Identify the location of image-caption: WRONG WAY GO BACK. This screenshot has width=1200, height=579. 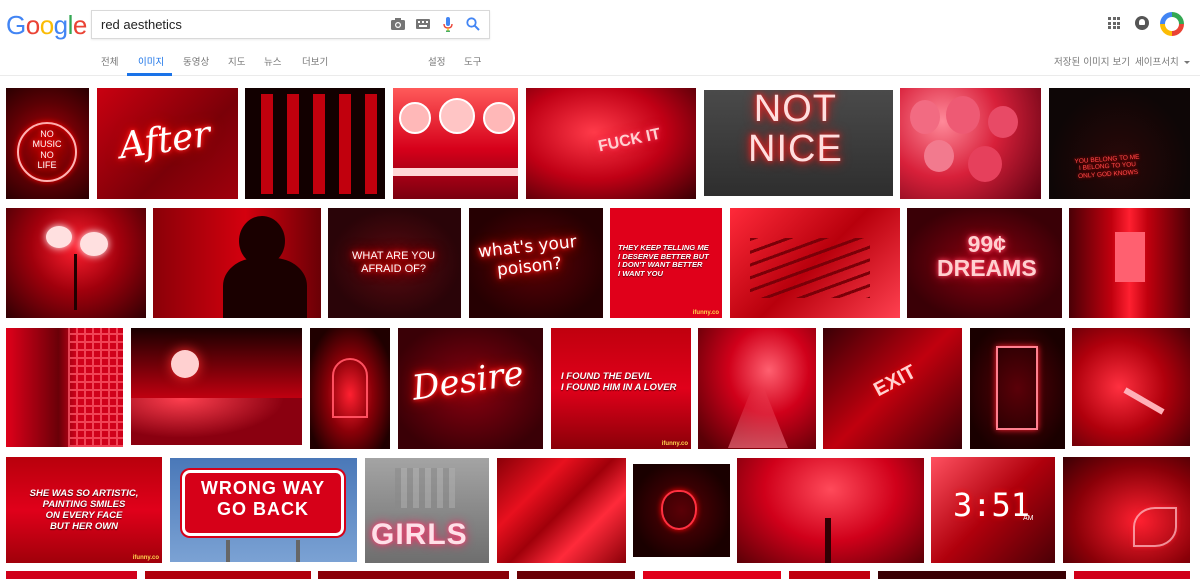
(263, 498).